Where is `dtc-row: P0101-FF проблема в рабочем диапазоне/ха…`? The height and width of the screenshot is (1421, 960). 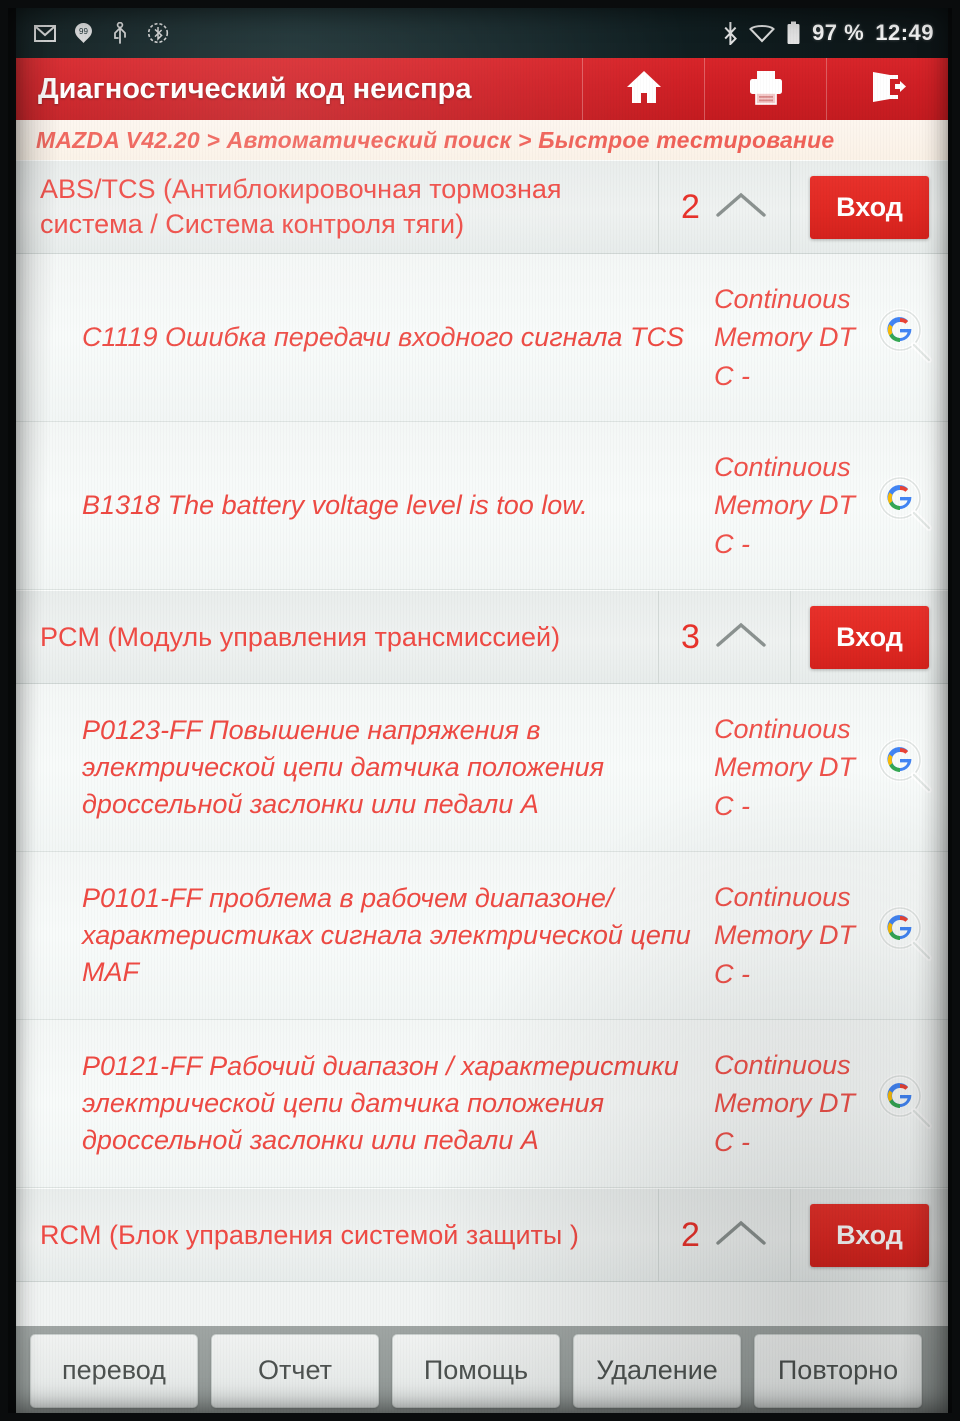
dtc-row: P0101-FF проблема в рабочем диапазоне/ха… is located at coordinates (482, 936).